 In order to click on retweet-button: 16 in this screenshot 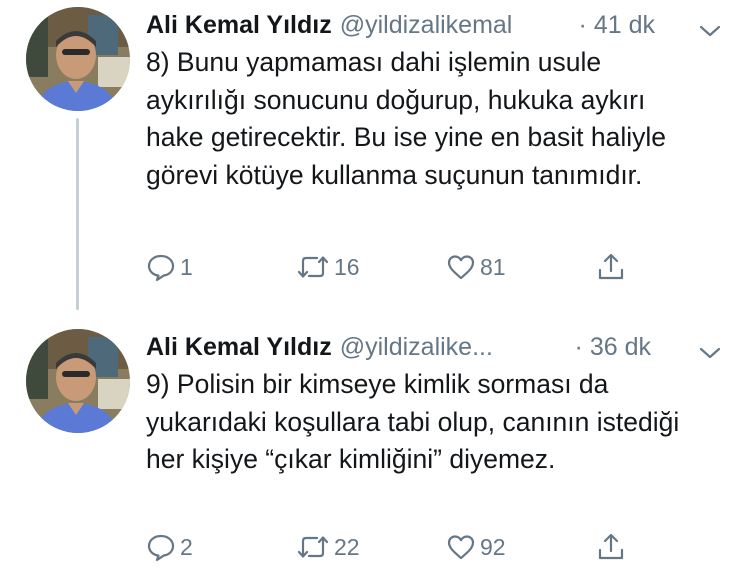, I will do `click(328, 267)`.